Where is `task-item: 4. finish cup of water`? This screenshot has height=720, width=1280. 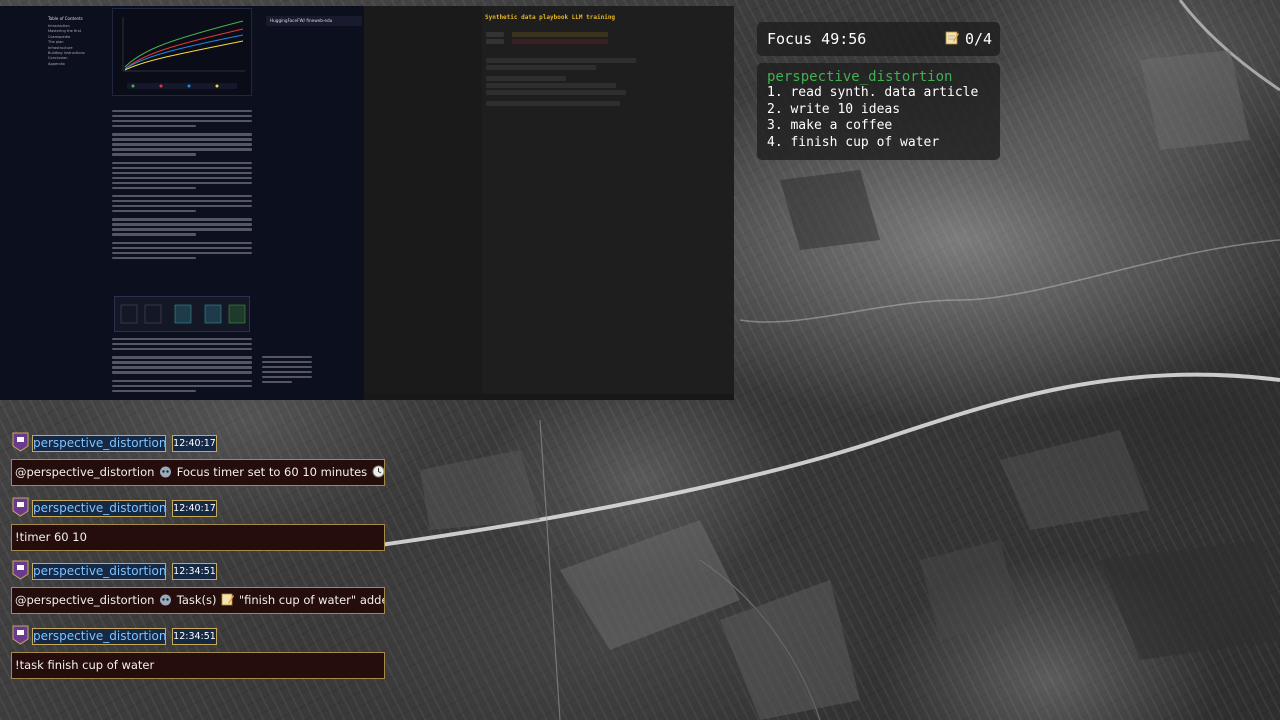 task-item: 4. finish cup of water is located at coordinates (853, 142).